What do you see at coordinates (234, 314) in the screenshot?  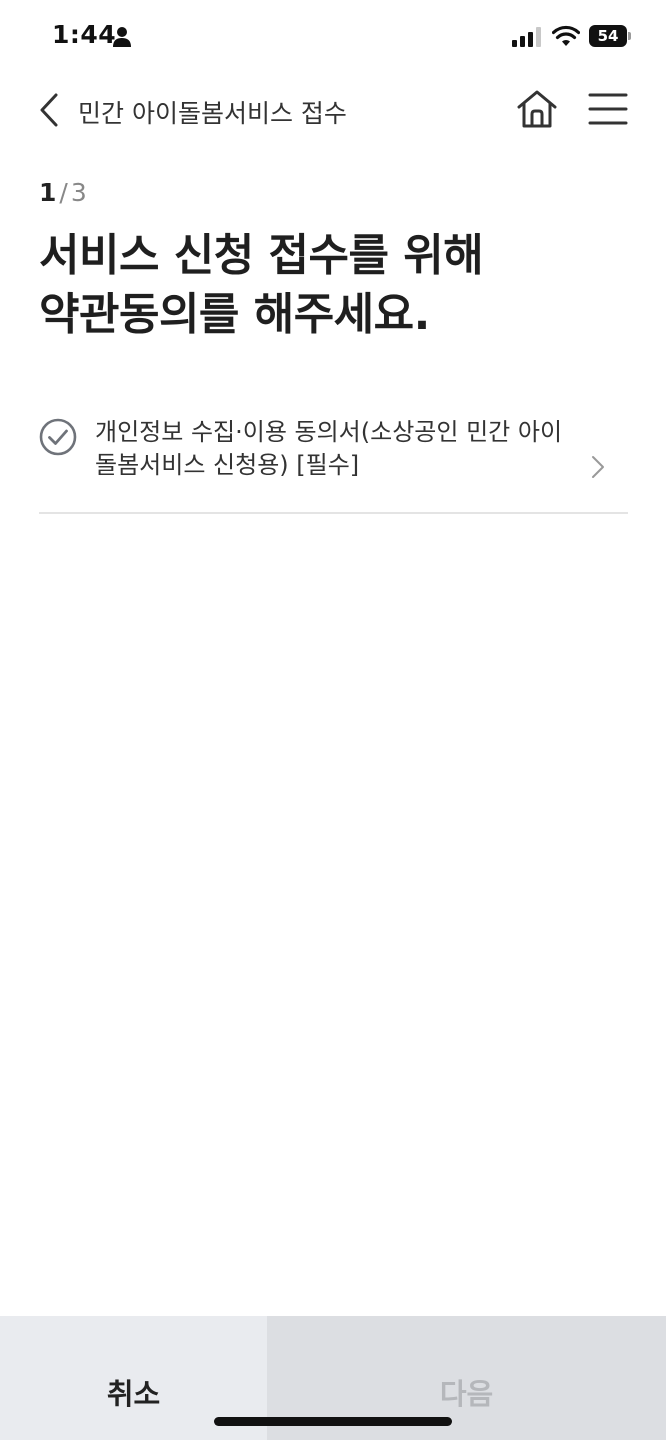 I see `page-title-line2: 약관동의를 해주세요.` at bounding box center [234, 314].